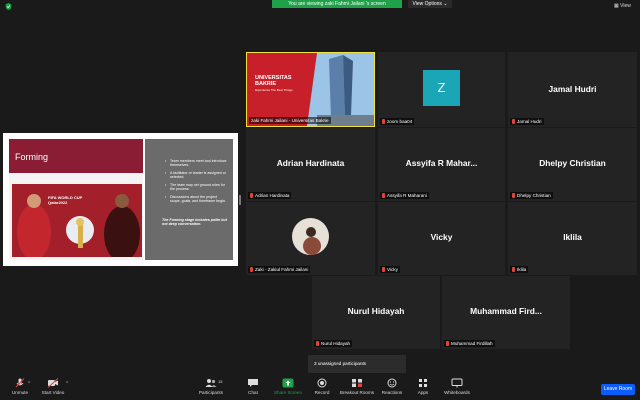 This screenshot has height=400, width=640. I want to click on tile-label: zoom baa04, so click(397, 121).